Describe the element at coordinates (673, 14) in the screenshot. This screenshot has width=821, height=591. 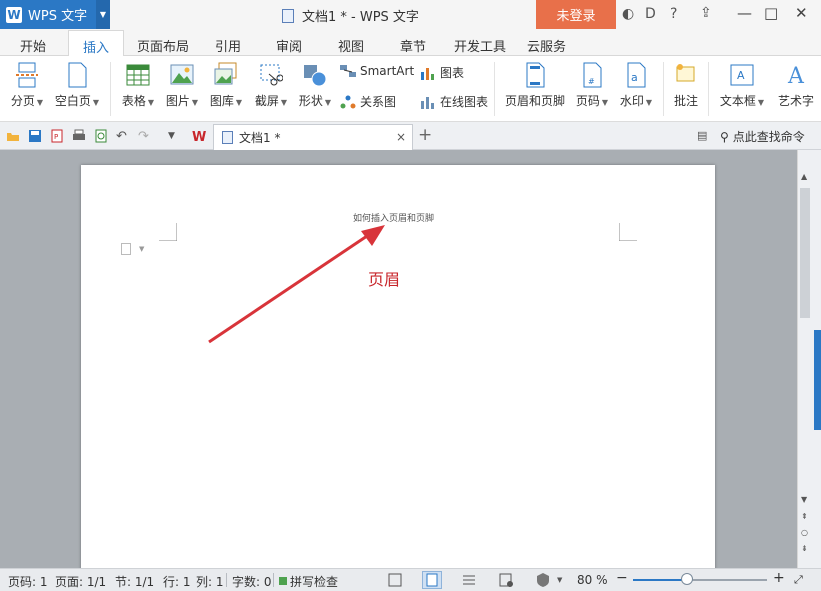
I see `help-icon: ?` at that location.